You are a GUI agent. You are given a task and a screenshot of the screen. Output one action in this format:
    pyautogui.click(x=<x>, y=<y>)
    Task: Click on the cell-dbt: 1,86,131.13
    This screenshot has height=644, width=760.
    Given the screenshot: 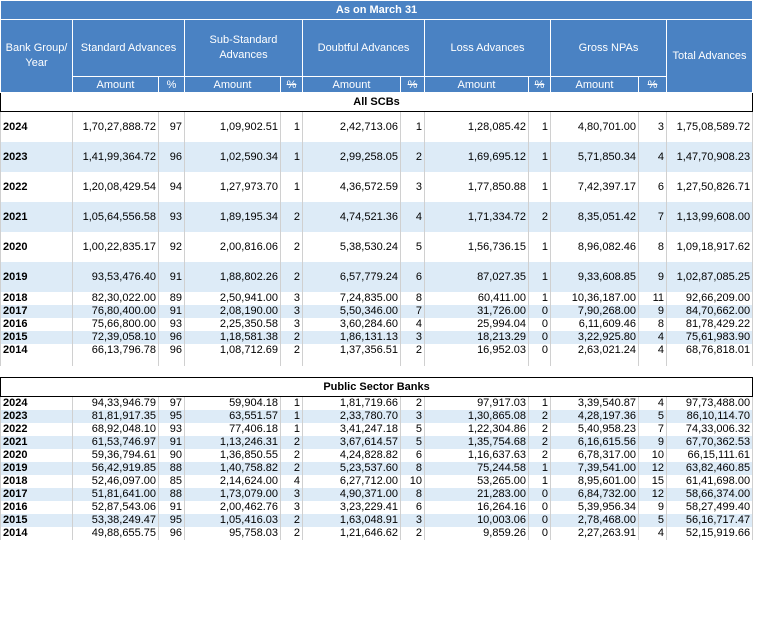 What is the action you would take?
    pyautogui.click(x=351, y=337)
    